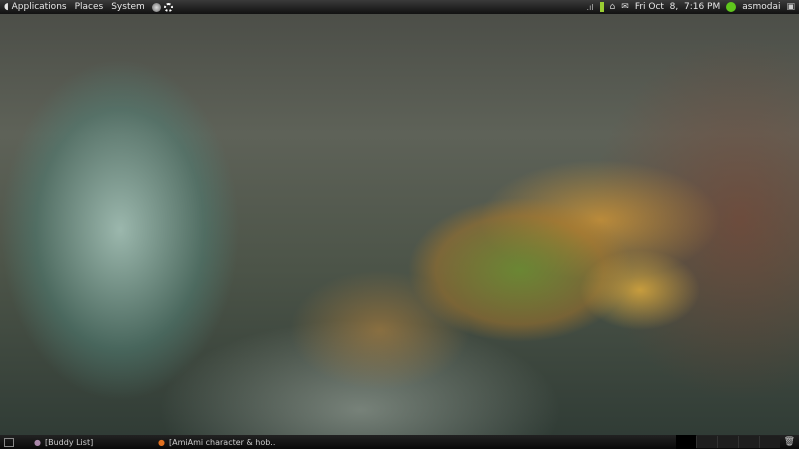  What do you see at coordinates (128, 7) in the screenshot?
I see `system-menu: System` at bounding box center [128, 7].